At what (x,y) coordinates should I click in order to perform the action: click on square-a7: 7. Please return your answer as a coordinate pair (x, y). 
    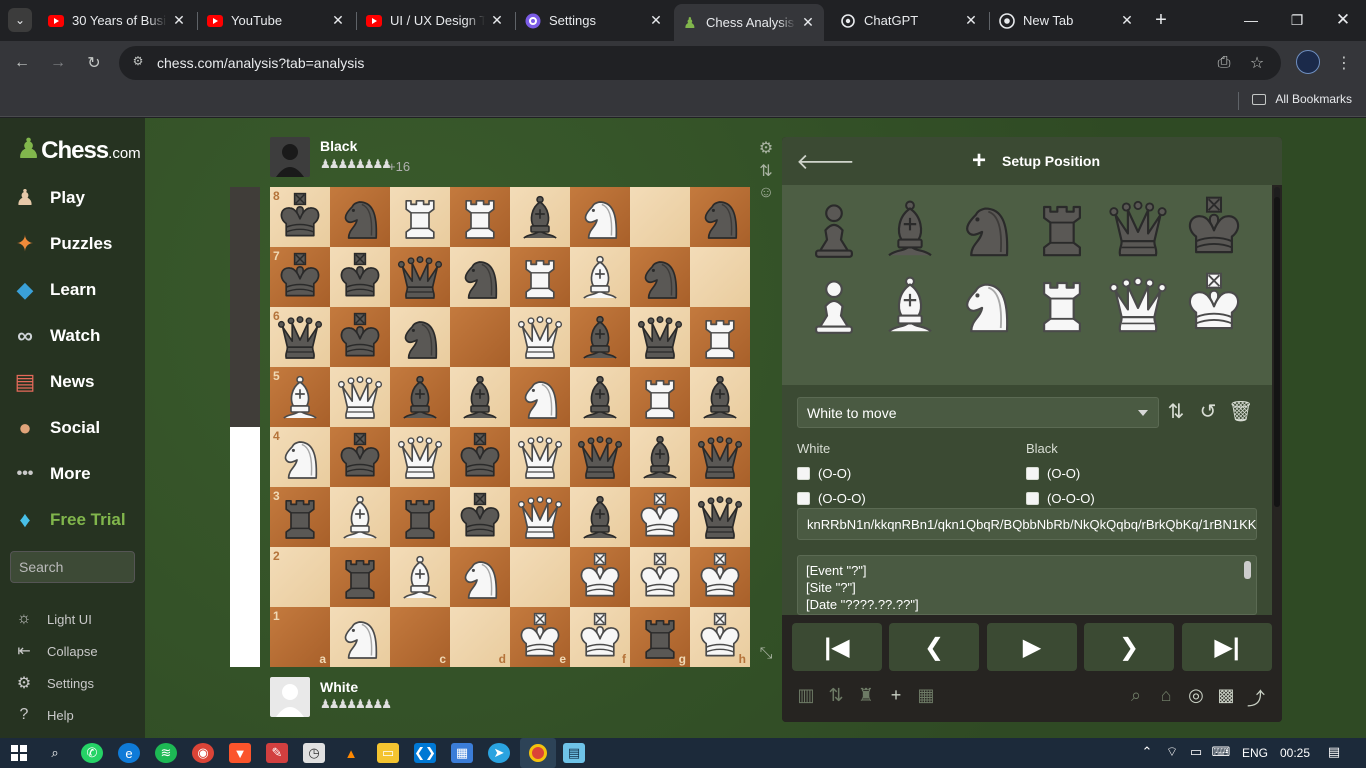
    Looking at the image, I should click on (300, 277).